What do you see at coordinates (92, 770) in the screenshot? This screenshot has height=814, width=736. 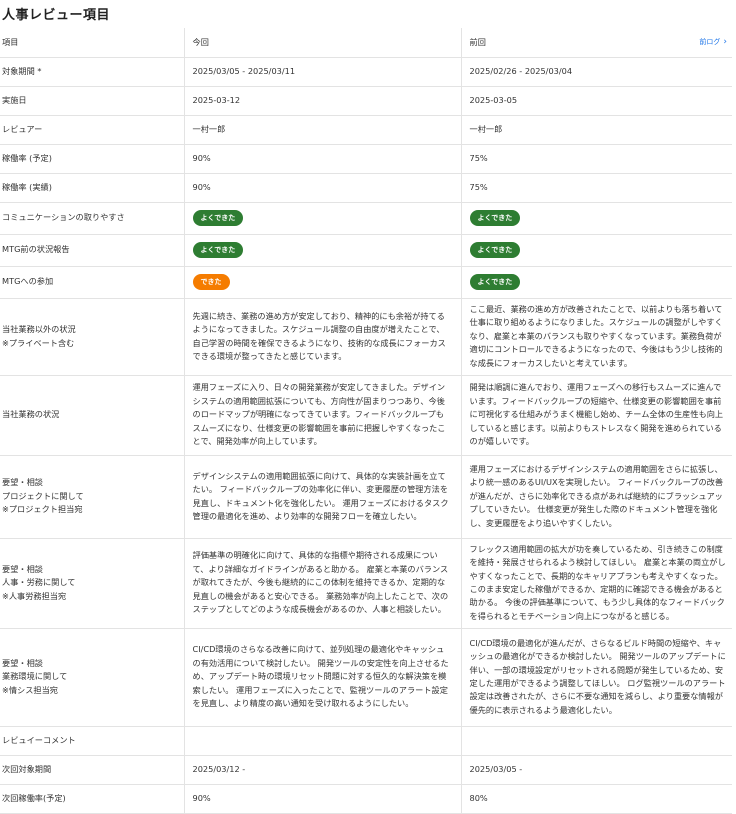 I see `row-label: 次回対象期間` at bounding box center [92, 770].